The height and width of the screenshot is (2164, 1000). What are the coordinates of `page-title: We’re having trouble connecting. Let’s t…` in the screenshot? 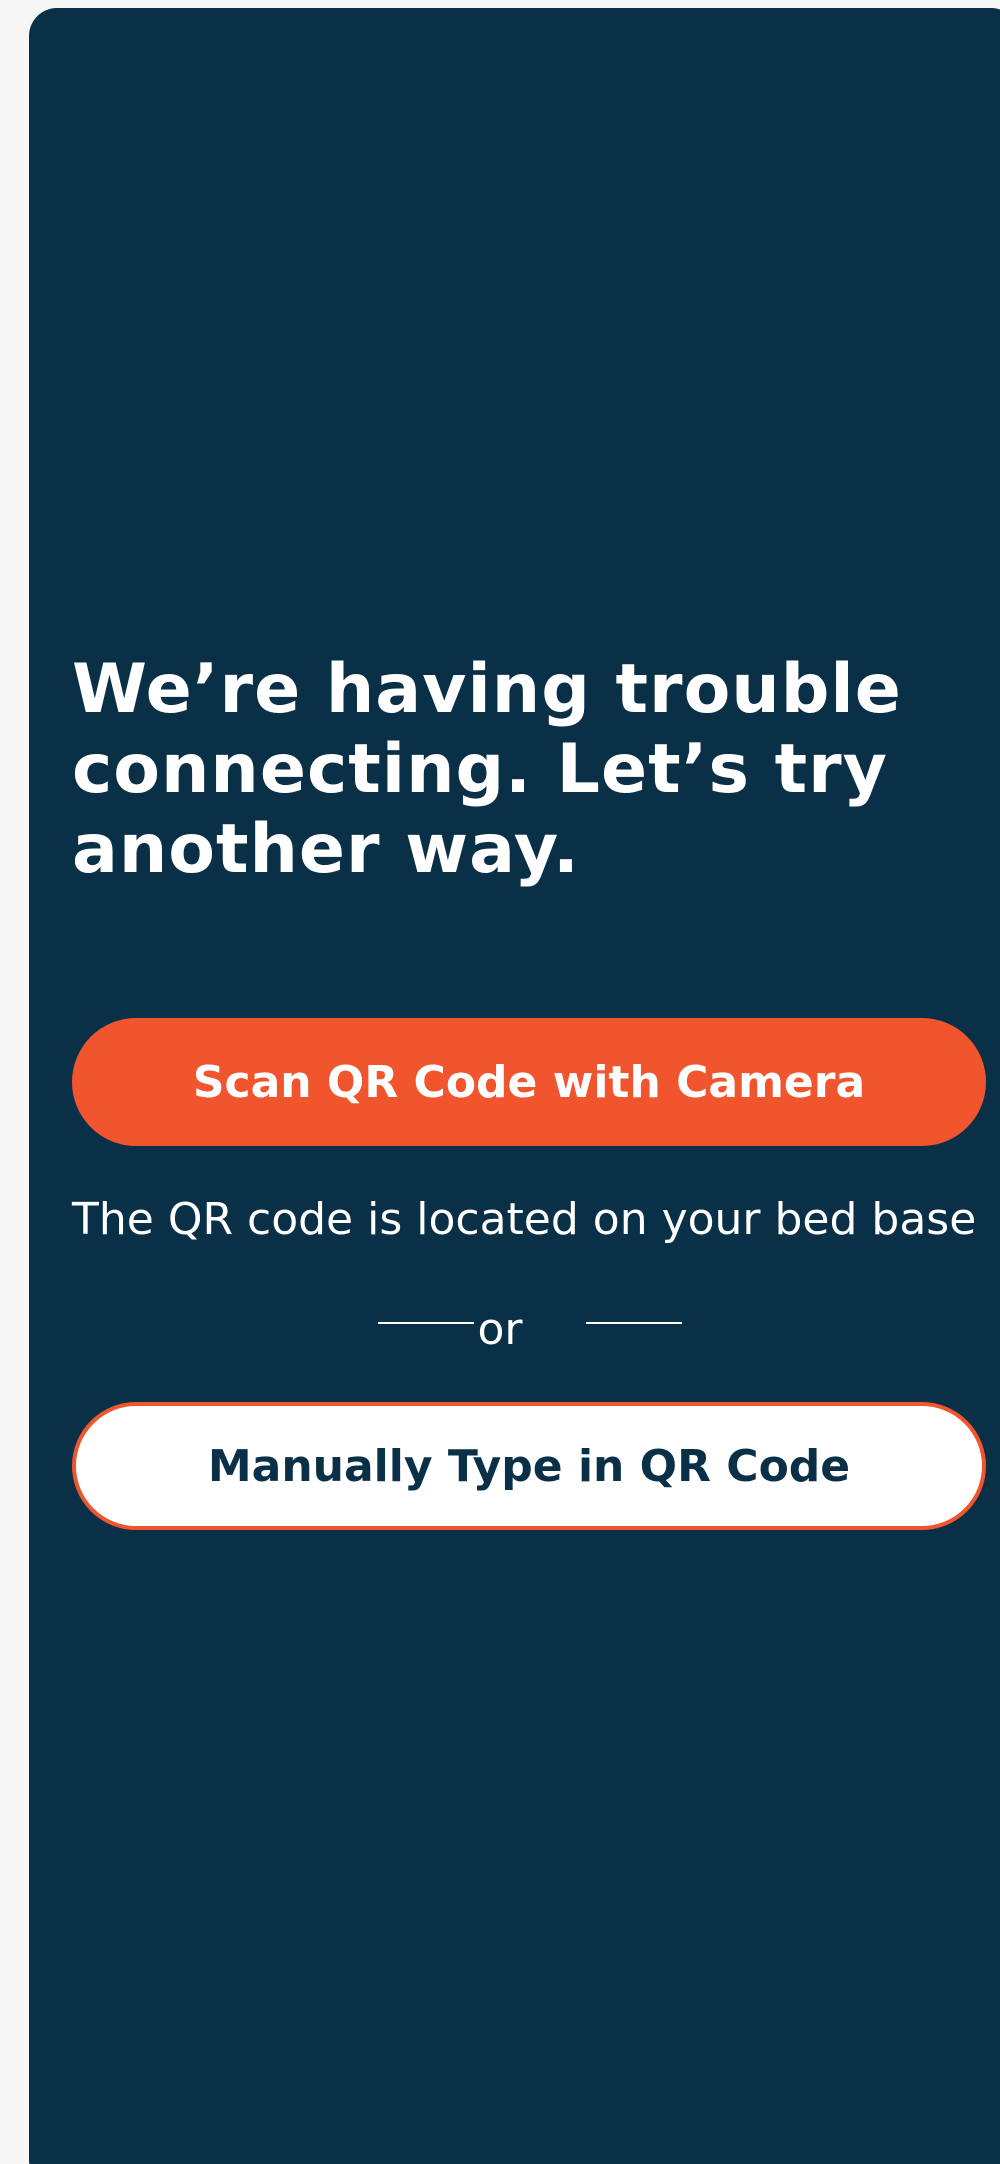 It's located at (487, 769).